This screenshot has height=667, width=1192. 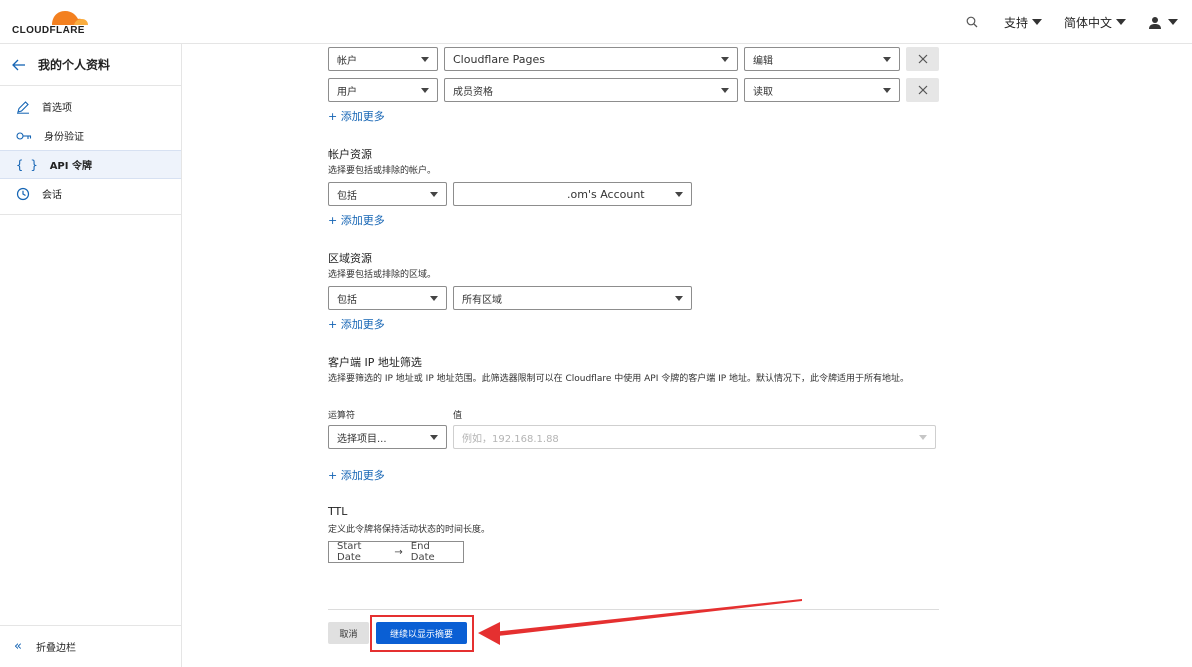 What do you see at coordinates (52, 195) in the screenshot?
I see `sidebar-item-label: 会话` at bounding box center [52, 195].